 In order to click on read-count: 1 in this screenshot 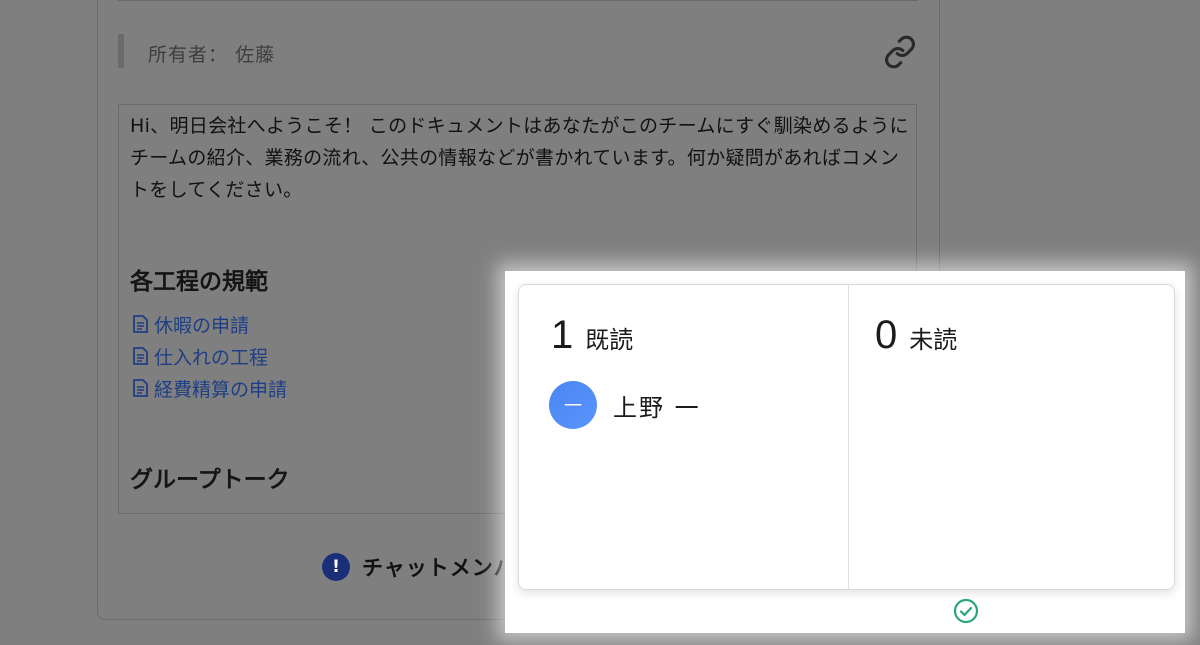, I will do `click(562, 335)`.